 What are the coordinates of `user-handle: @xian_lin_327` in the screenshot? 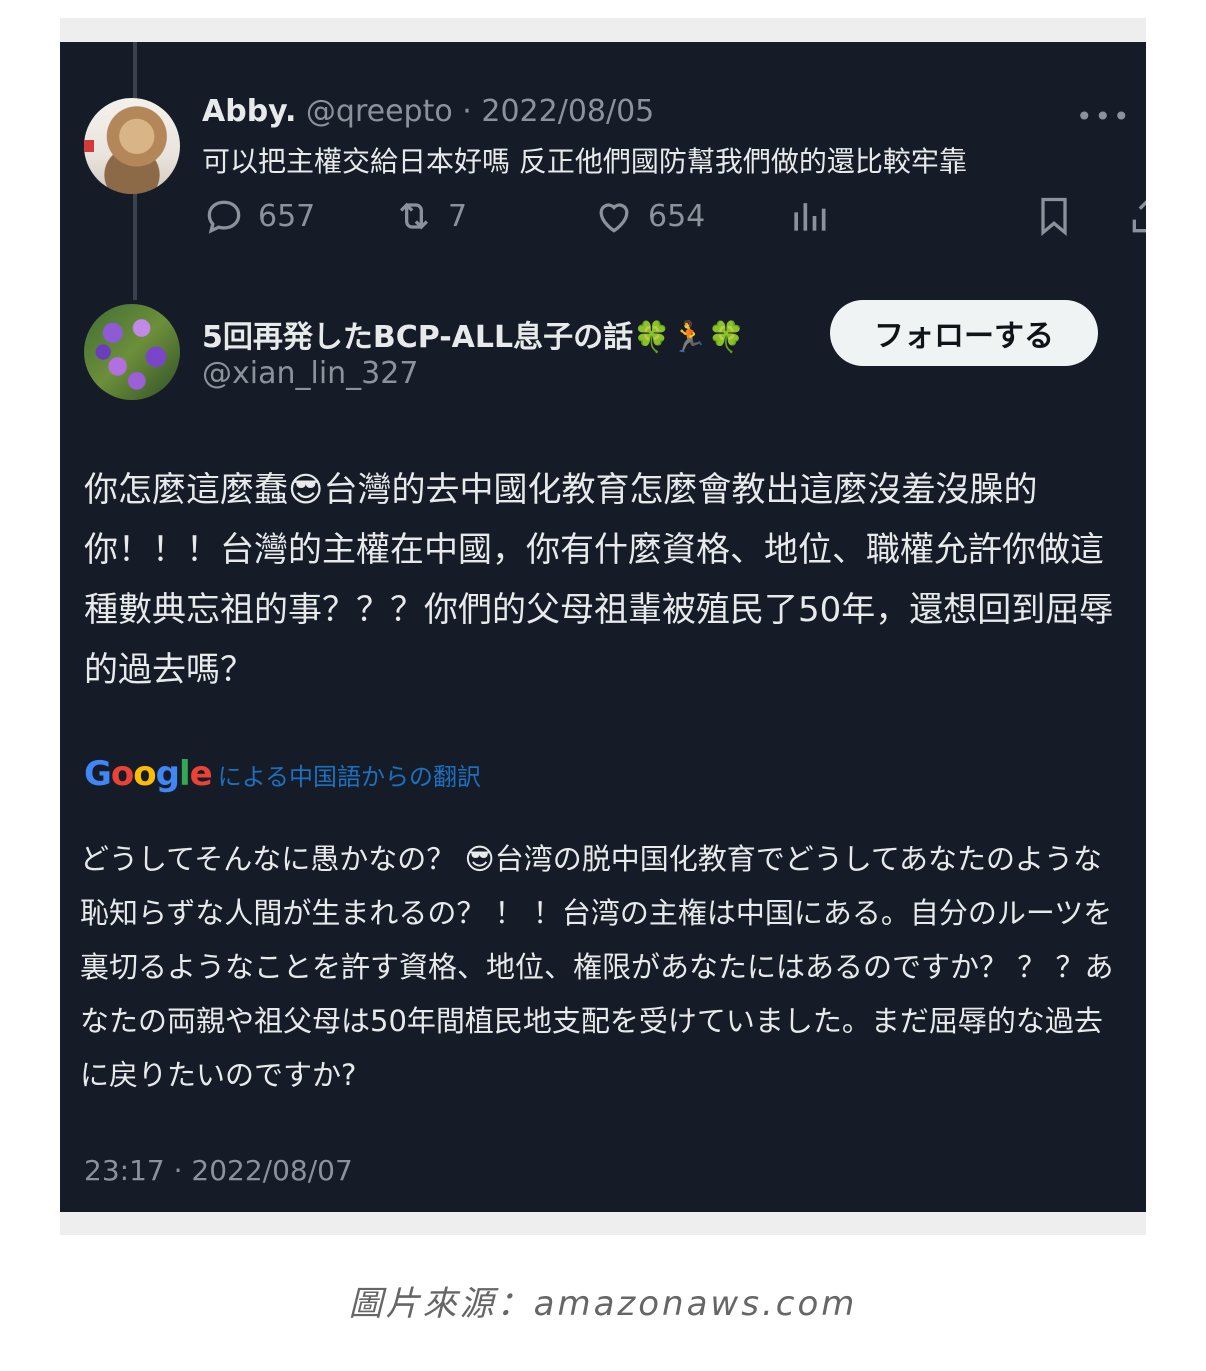 It's located at (310, 373).